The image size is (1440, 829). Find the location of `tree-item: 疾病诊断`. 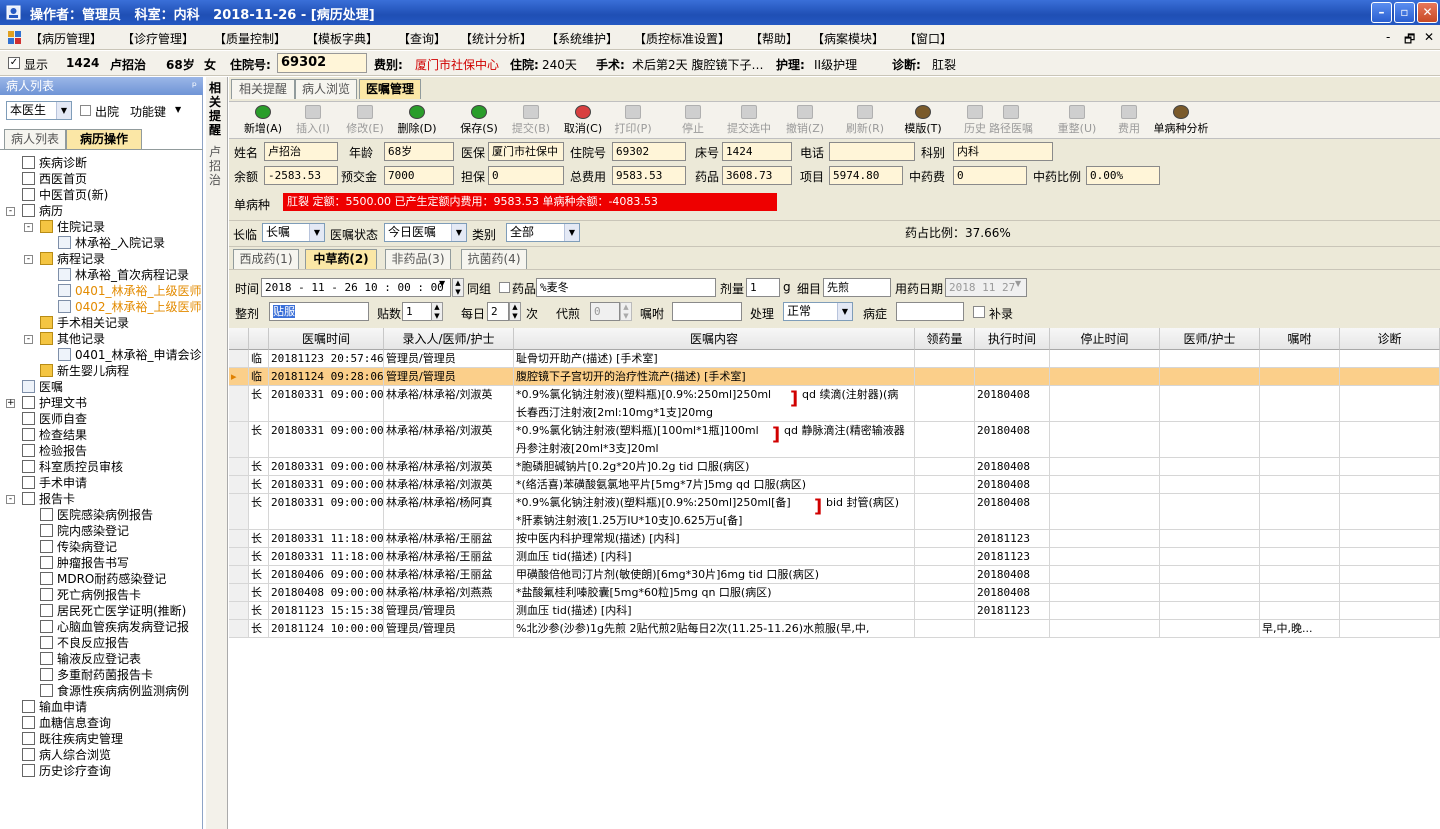

tree-item: 疾病诊断 is located at coordinates (54, 163).